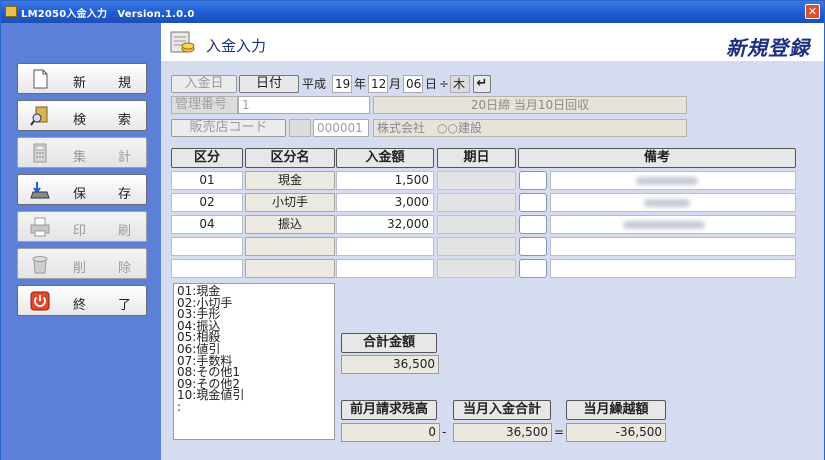 Image resolution: width=825 pixels, height=460 pixels. Describe the element at coordinates (125, 157) in the screenshot. I see `aggregate-label-2: 計` at that location.